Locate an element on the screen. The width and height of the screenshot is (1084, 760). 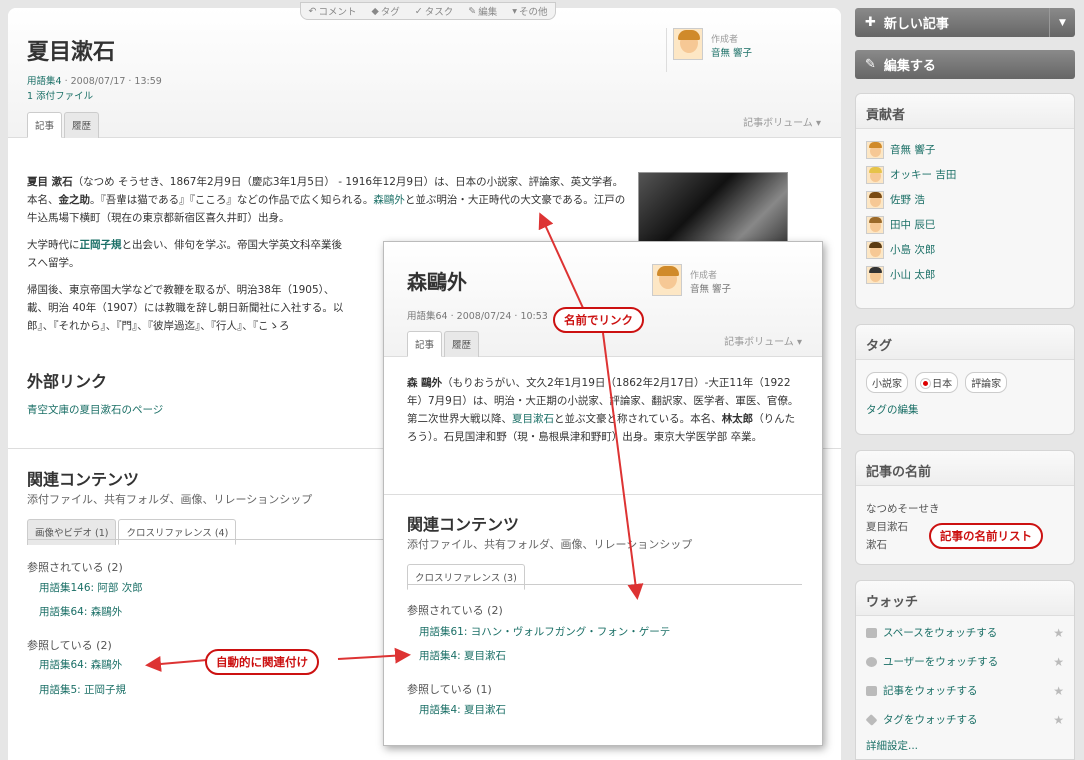
popup-related-subtitle: 添付ファイル、共有フォルダ、画像、リレーションシップ is located at coordinates (550, 544).